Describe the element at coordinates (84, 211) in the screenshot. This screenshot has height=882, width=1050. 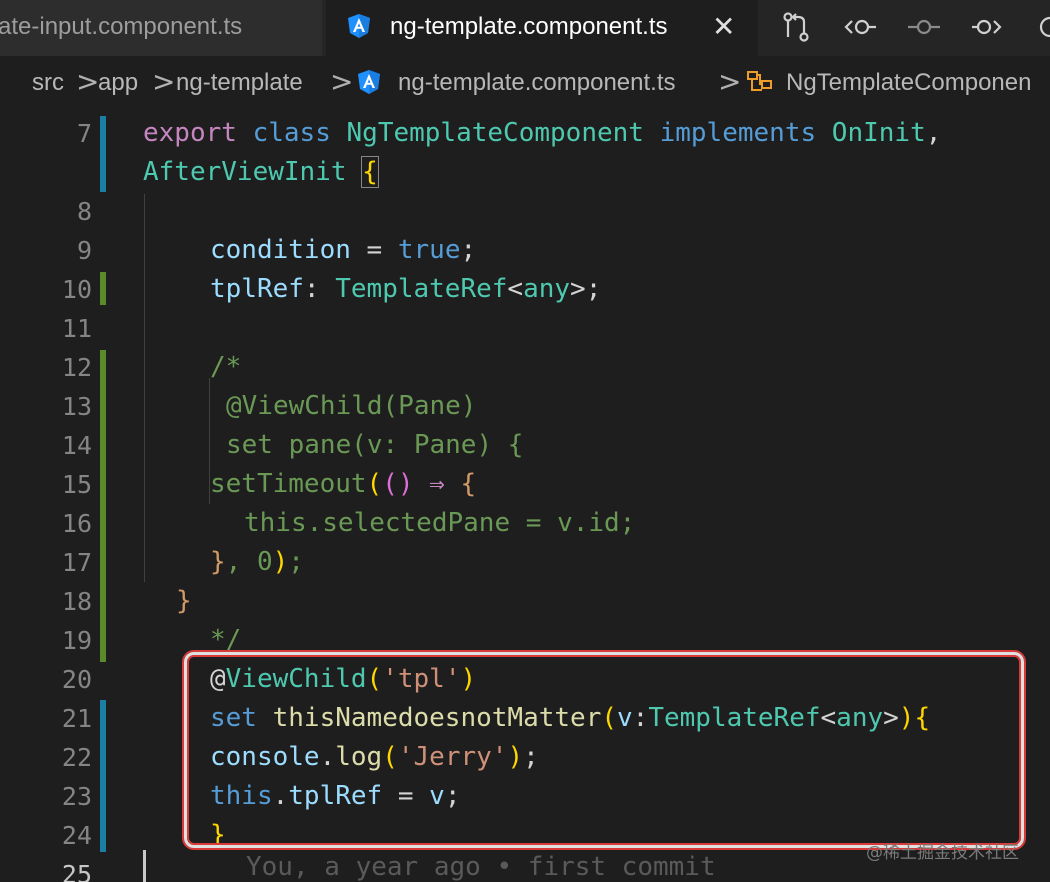
I see `line-number: 8` at that location.